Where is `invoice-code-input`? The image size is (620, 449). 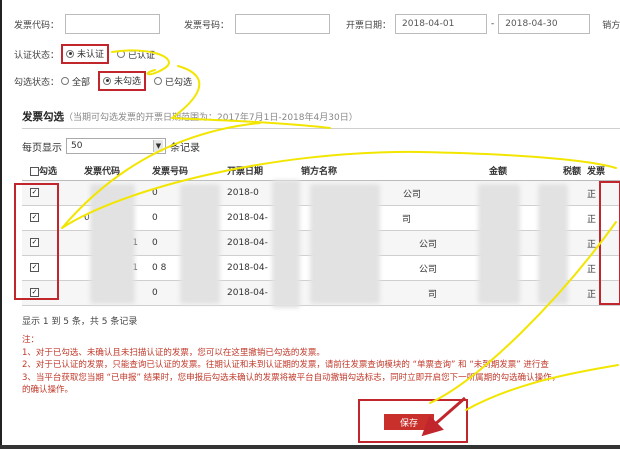 invoice-code-input is located at coordinates (113, 24).